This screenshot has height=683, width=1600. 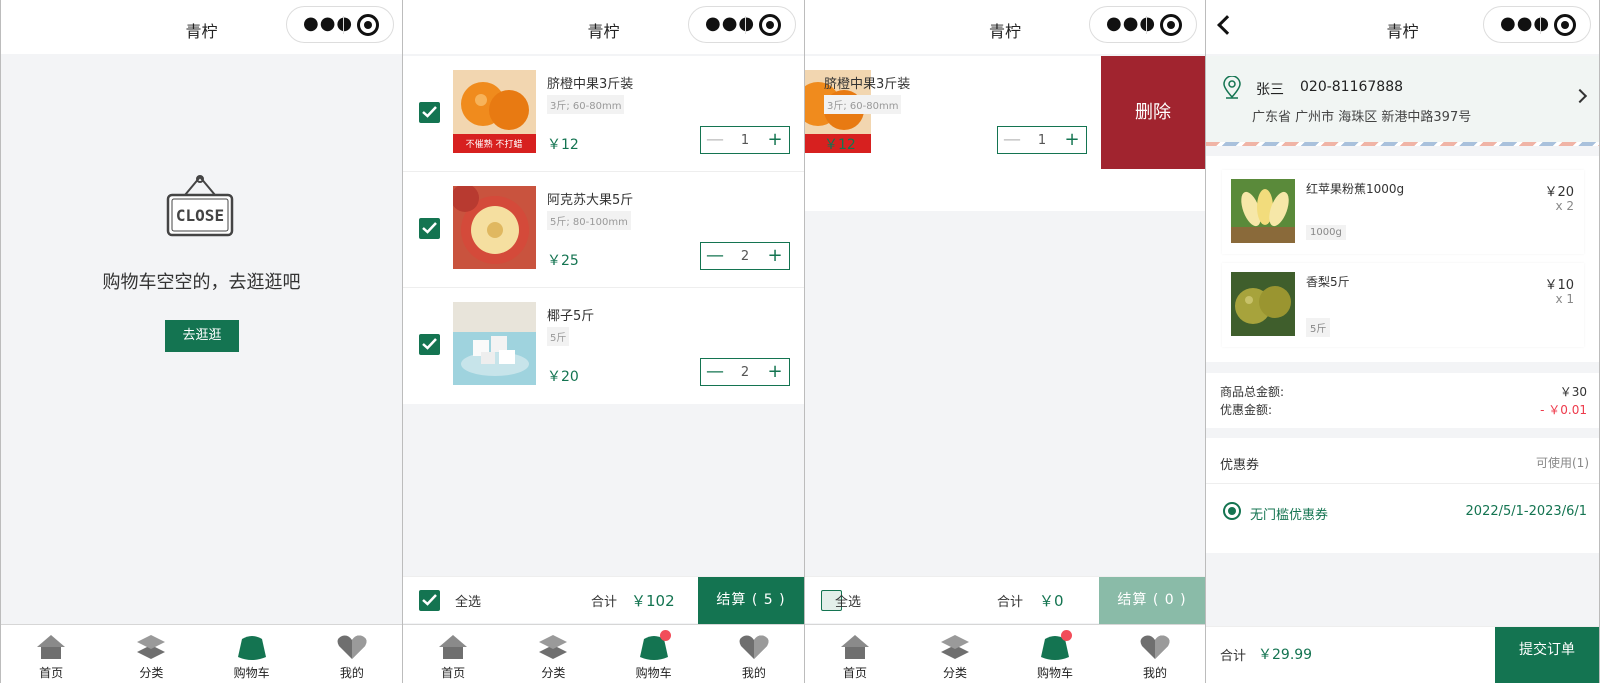 I want to click on item-price: ￥25, so click(x=563, y=261).